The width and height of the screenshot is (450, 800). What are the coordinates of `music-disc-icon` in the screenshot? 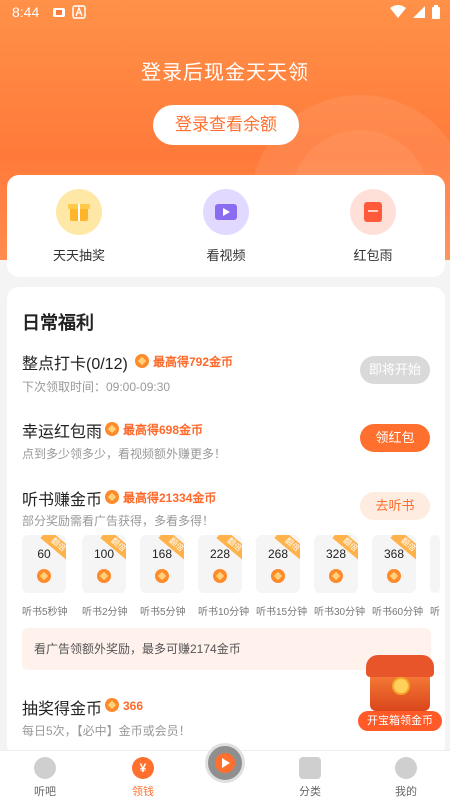 It's located at (45, 768).